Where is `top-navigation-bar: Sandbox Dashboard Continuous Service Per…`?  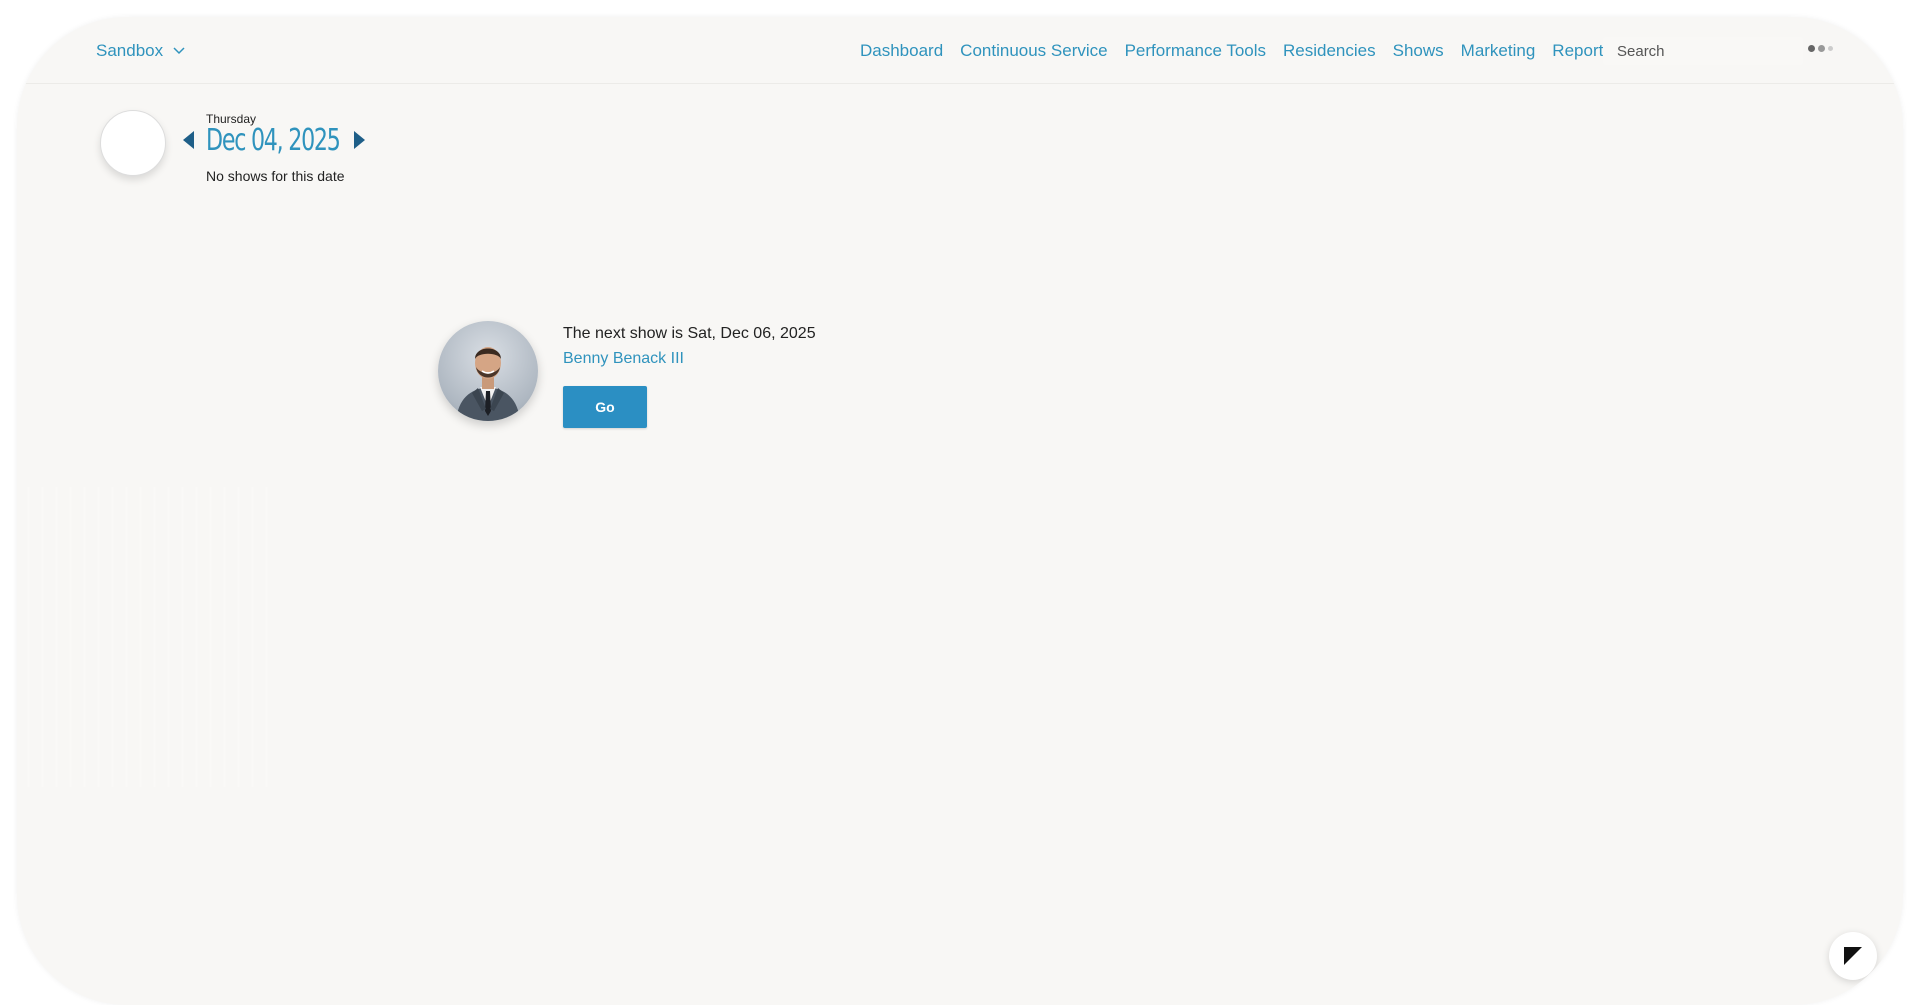 top-navigation-bar: Sandbox Dashboard Continuous Service Per… is located at coordinates (960, 50).